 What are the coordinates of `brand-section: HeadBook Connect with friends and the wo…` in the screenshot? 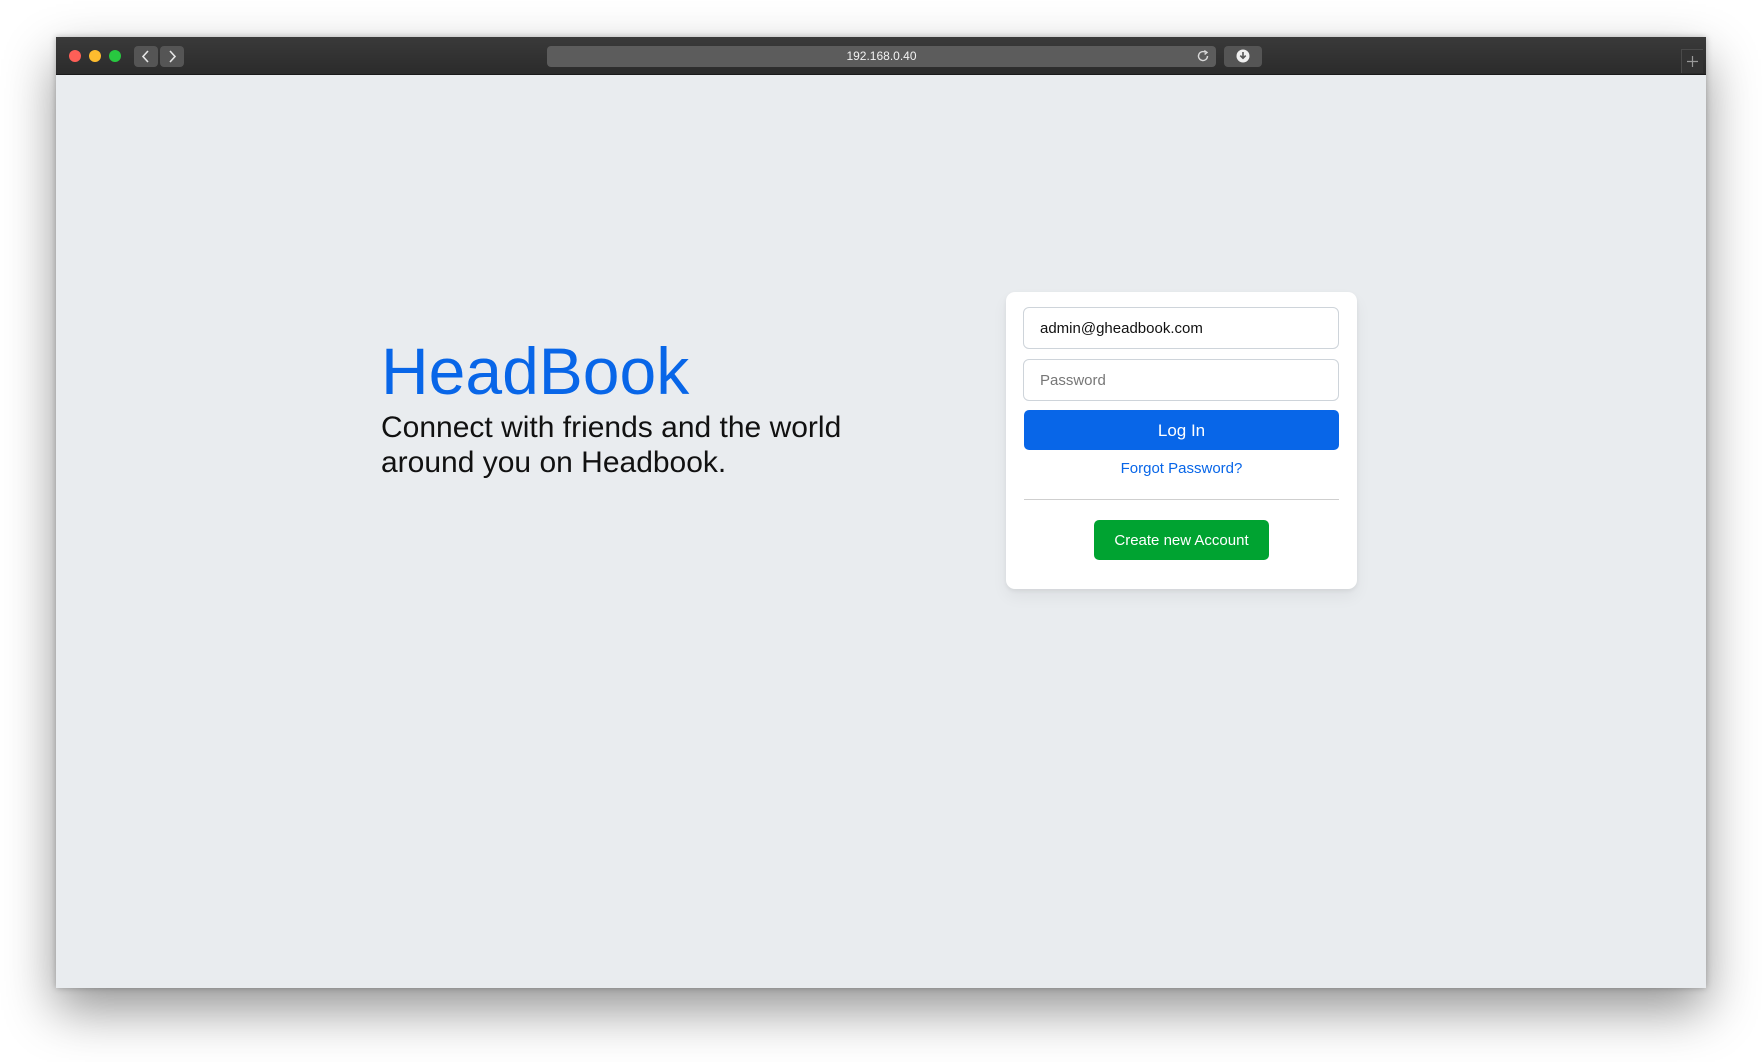 It's located at (661, 406).